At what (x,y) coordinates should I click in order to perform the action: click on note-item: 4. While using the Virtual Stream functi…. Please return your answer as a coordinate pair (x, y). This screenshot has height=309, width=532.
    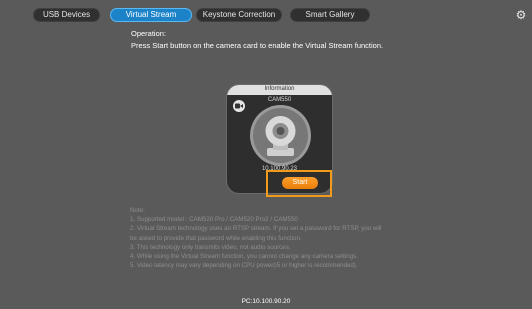
    Looking at the image, I should click on (244, 257).